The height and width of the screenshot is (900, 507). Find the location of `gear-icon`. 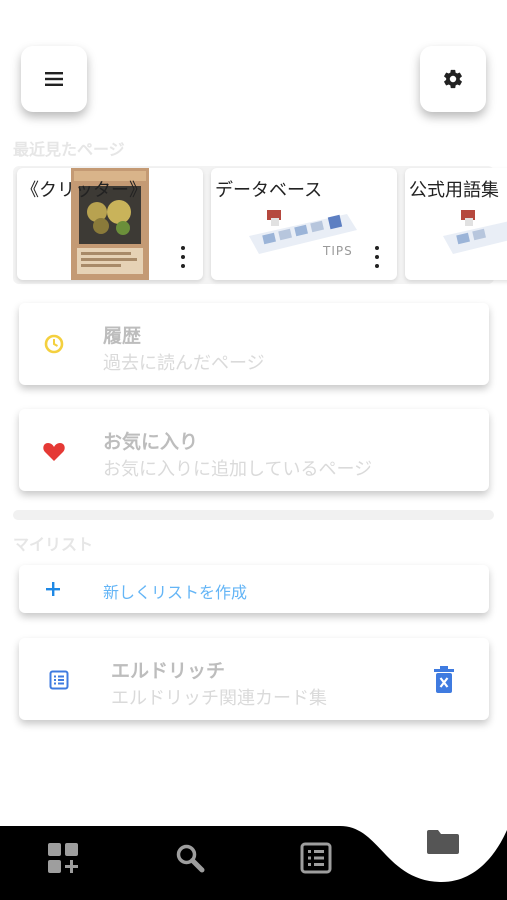

gear-icon is located at coordinates (453, 79).